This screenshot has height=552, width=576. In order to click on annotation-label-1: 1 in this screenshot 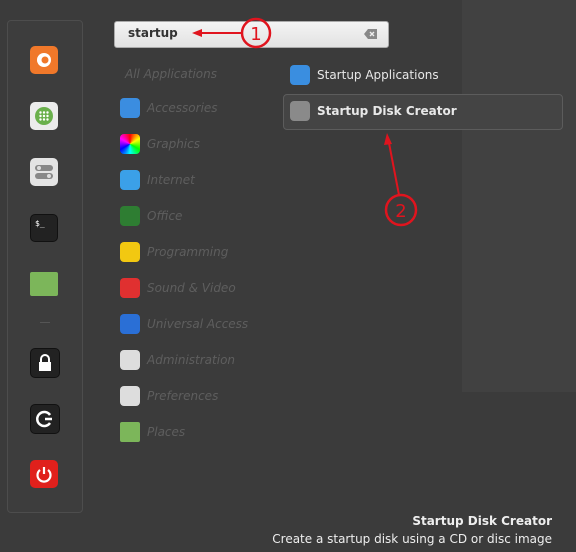, I will do `click(255, 34)`.